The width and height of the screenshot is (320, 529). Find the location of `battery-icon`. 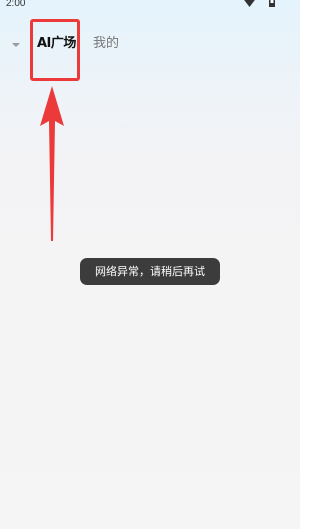

battery-icon is located at coordinates (272, 3).